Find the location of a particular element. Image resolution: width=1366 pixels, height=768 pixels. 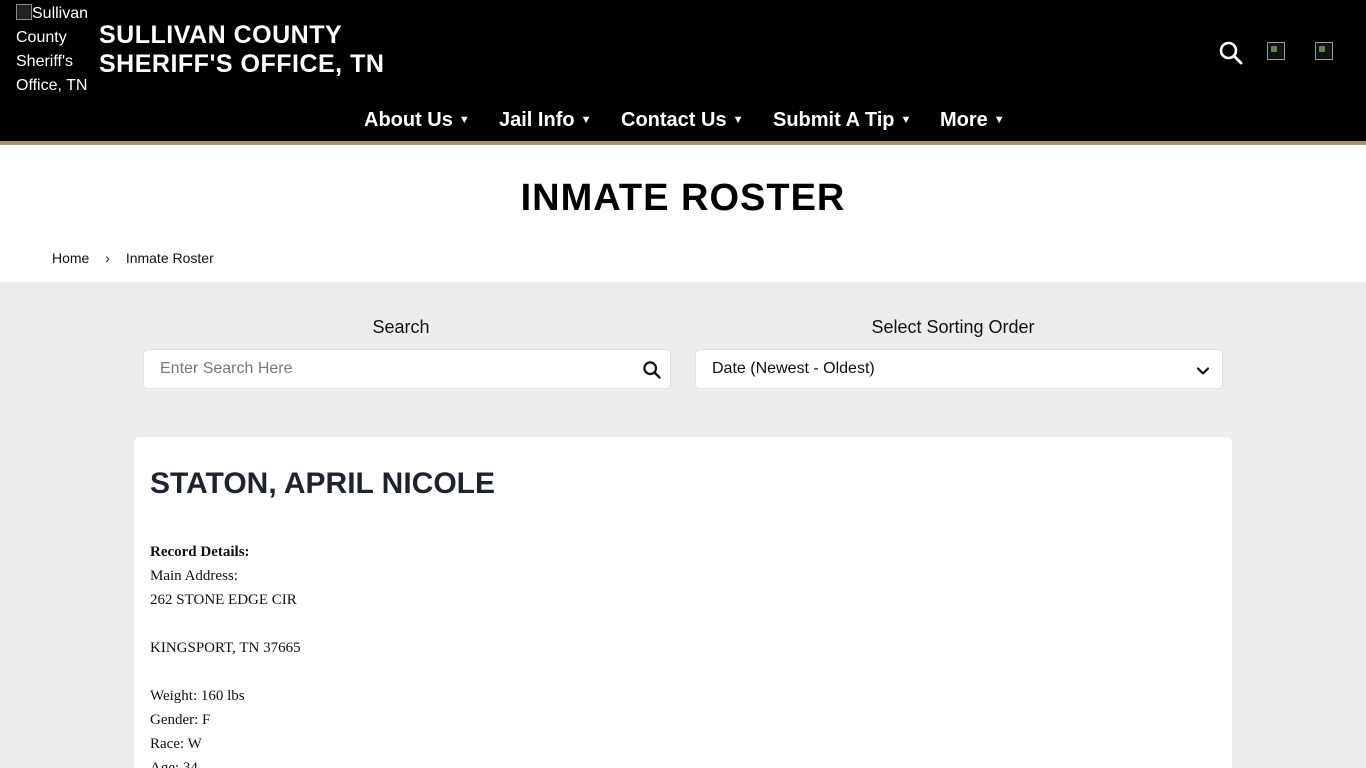

chevron-down-icon is located at coordinates (1203, 371).